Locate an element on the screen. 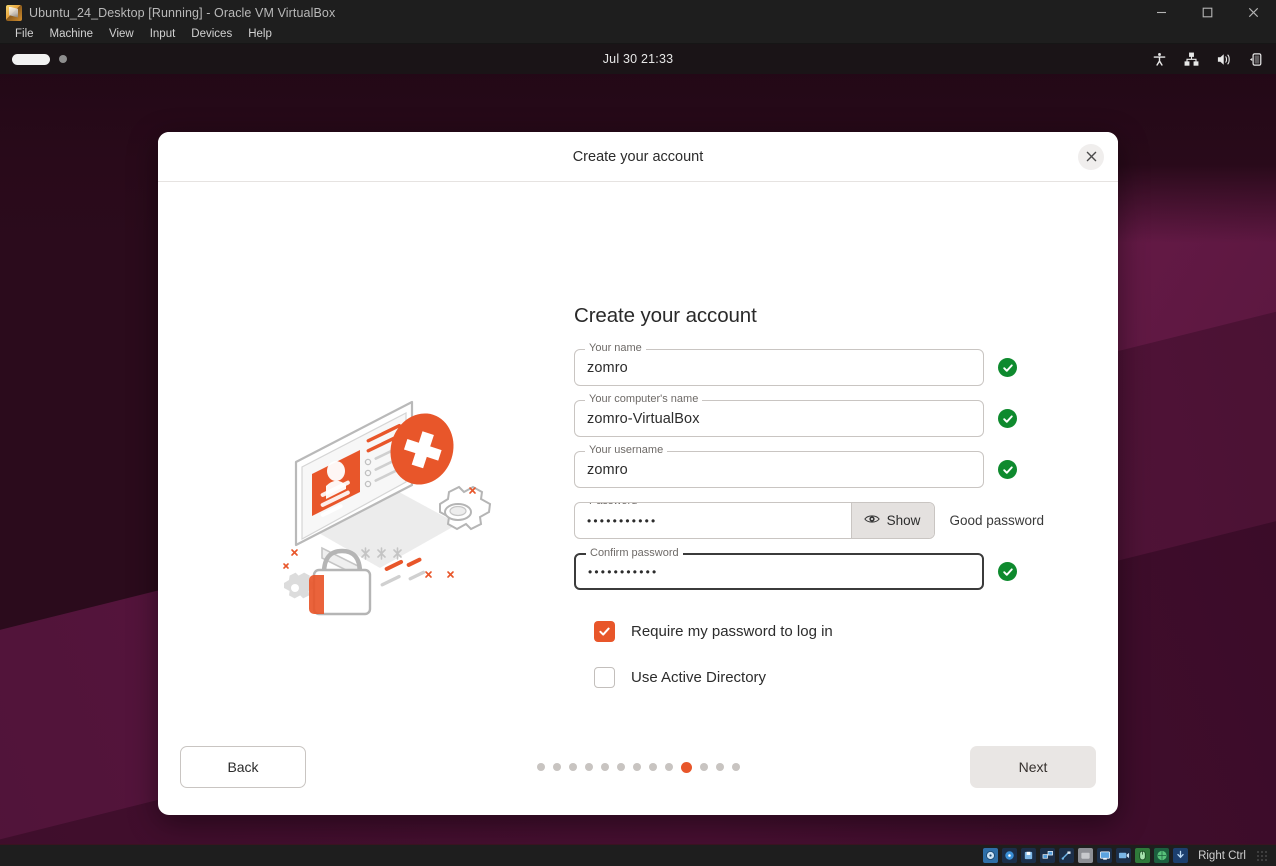 The height and width of the screenshot is (866, 1276). username-valid-check-icon is located at coordinates (1007, 469).